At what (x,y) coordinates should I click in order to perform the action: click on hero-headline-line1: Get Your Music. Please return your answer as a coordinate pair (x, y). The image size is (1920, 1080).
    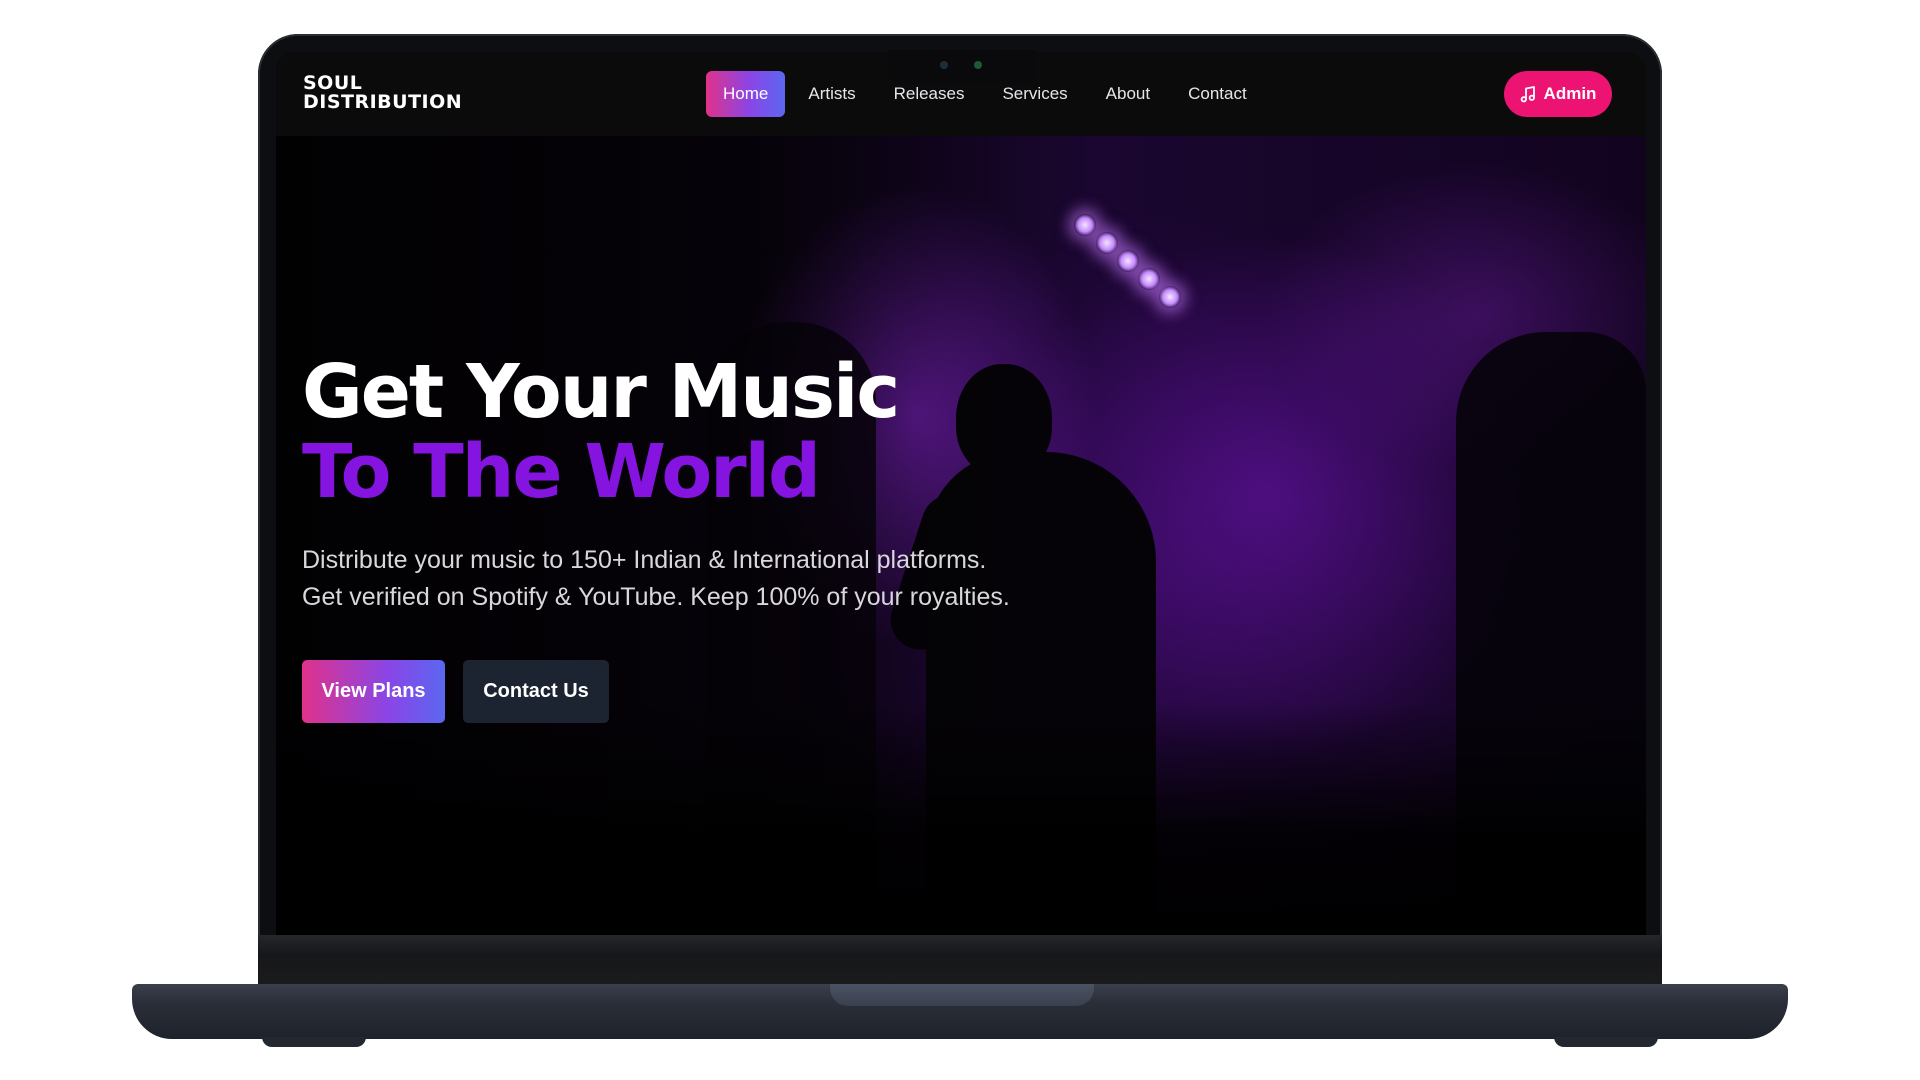
    Looking at the image, I should click on (601, 392).